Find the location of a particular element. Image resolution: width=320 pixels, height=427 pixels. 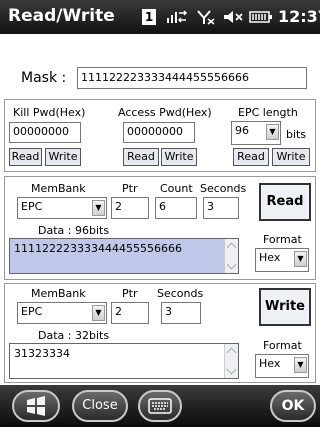

write-ptr-input: 2 is located at coordinates (130, 313).